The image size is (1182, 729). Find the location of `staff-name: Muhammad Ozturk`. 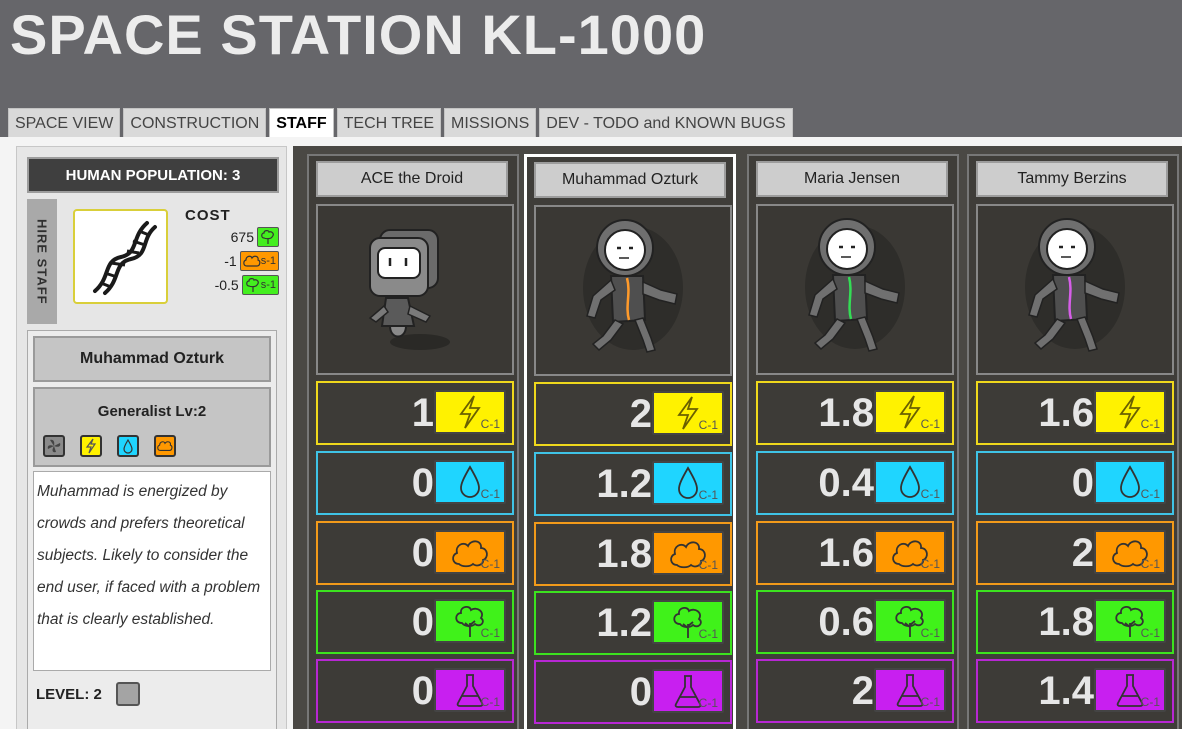

staff-name: Muhammad Ozturk is located at coordinates (630, 180).